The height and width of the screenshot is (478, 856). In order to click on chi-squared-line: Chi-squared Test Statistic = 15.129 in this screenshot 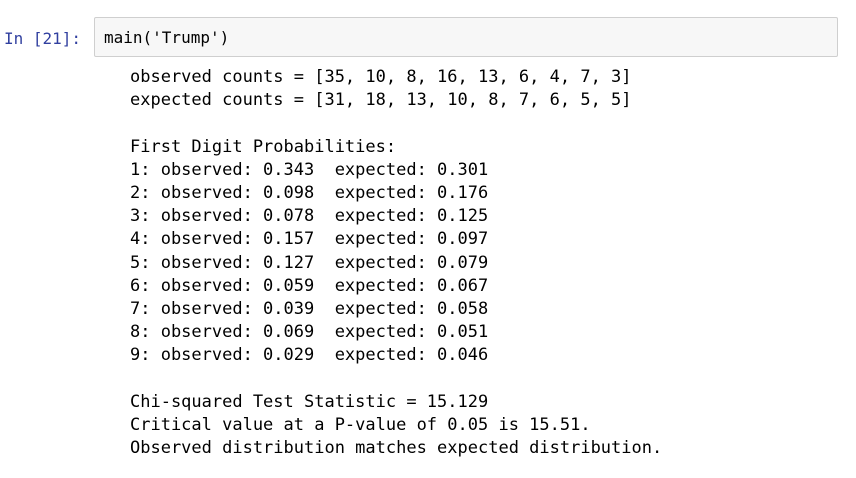, I will do `click(309, 401)`.